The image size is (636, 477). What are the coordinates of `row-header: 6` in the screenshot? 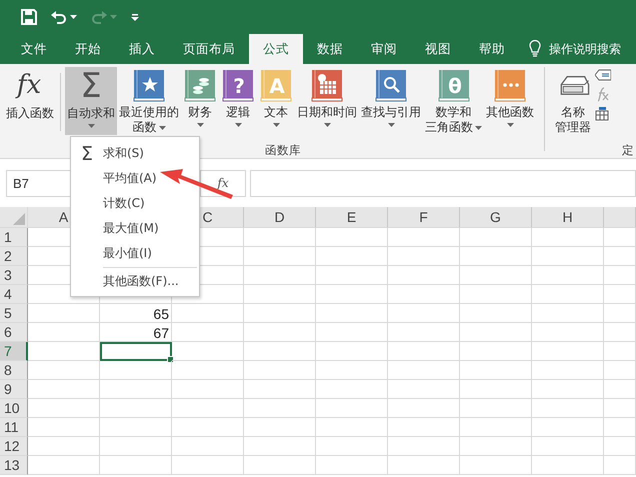 It's located at (14, 332).